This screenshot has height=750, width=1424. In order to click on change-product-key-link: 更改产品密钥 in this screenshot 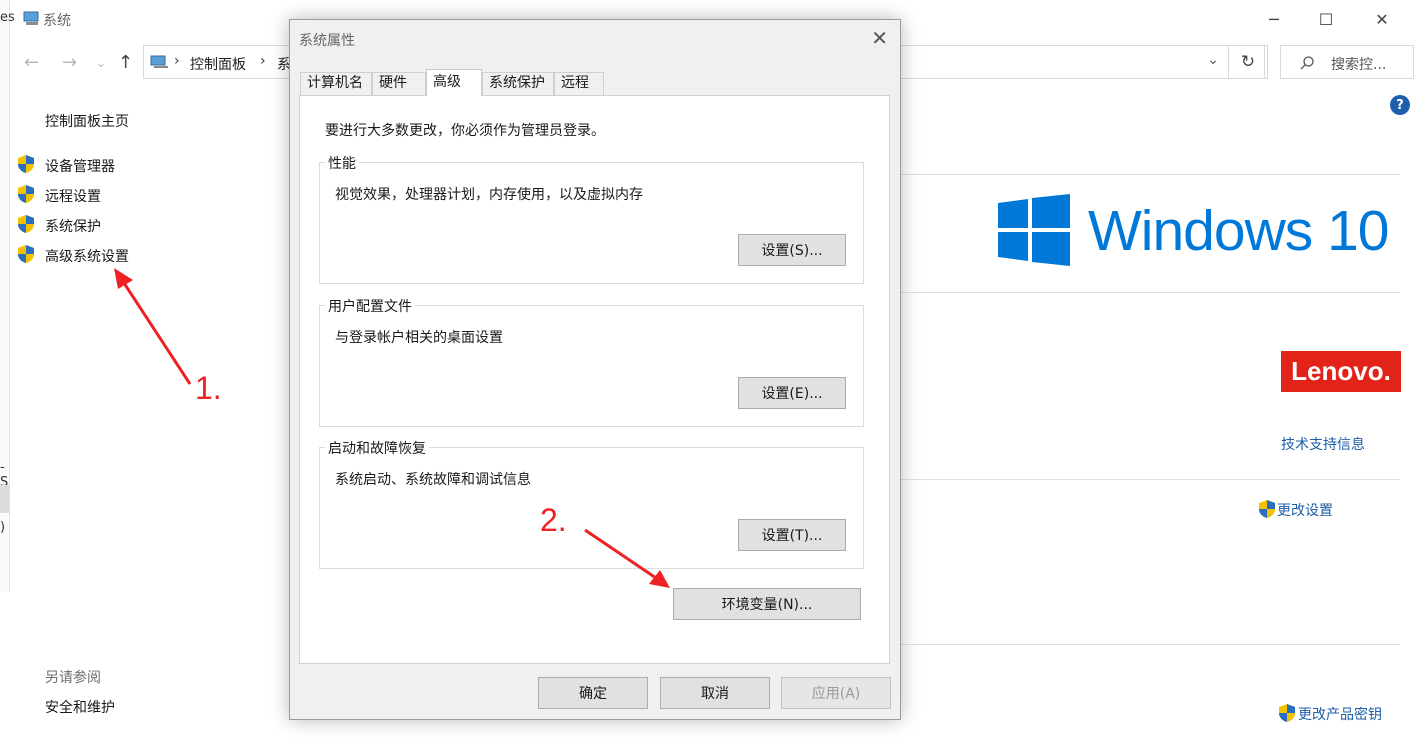, I will do `click(1340, 714)`.